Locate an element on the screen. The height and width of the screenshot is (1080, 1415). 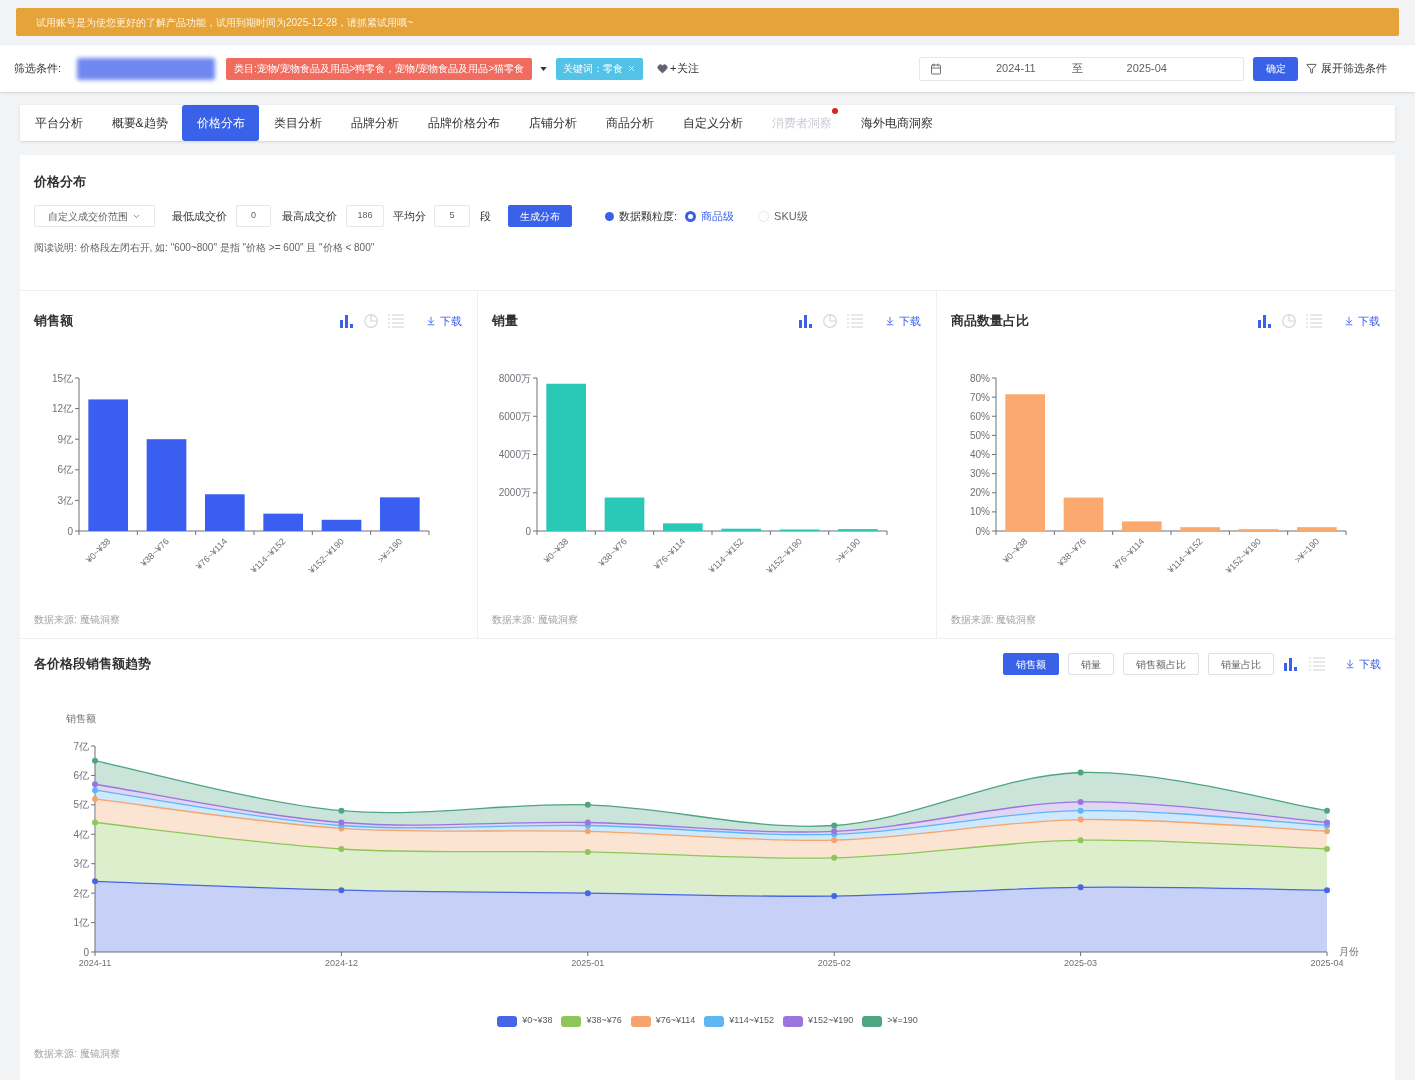
tab: 概要&趋势 is located at coordinates (139, 123).